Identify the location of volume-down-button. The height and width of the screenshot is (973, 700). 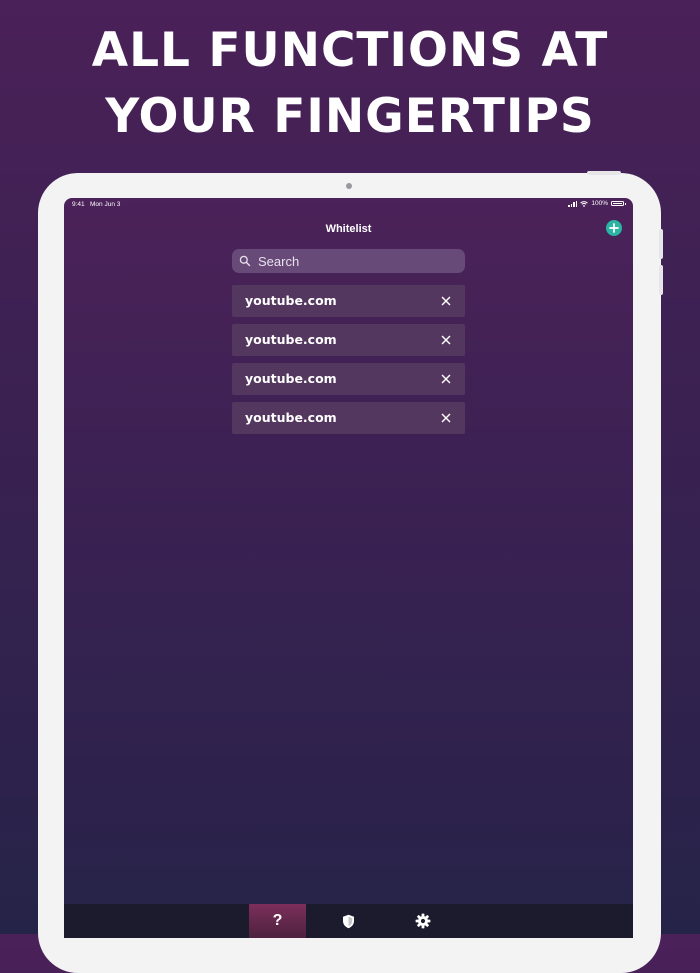
(661, 280).